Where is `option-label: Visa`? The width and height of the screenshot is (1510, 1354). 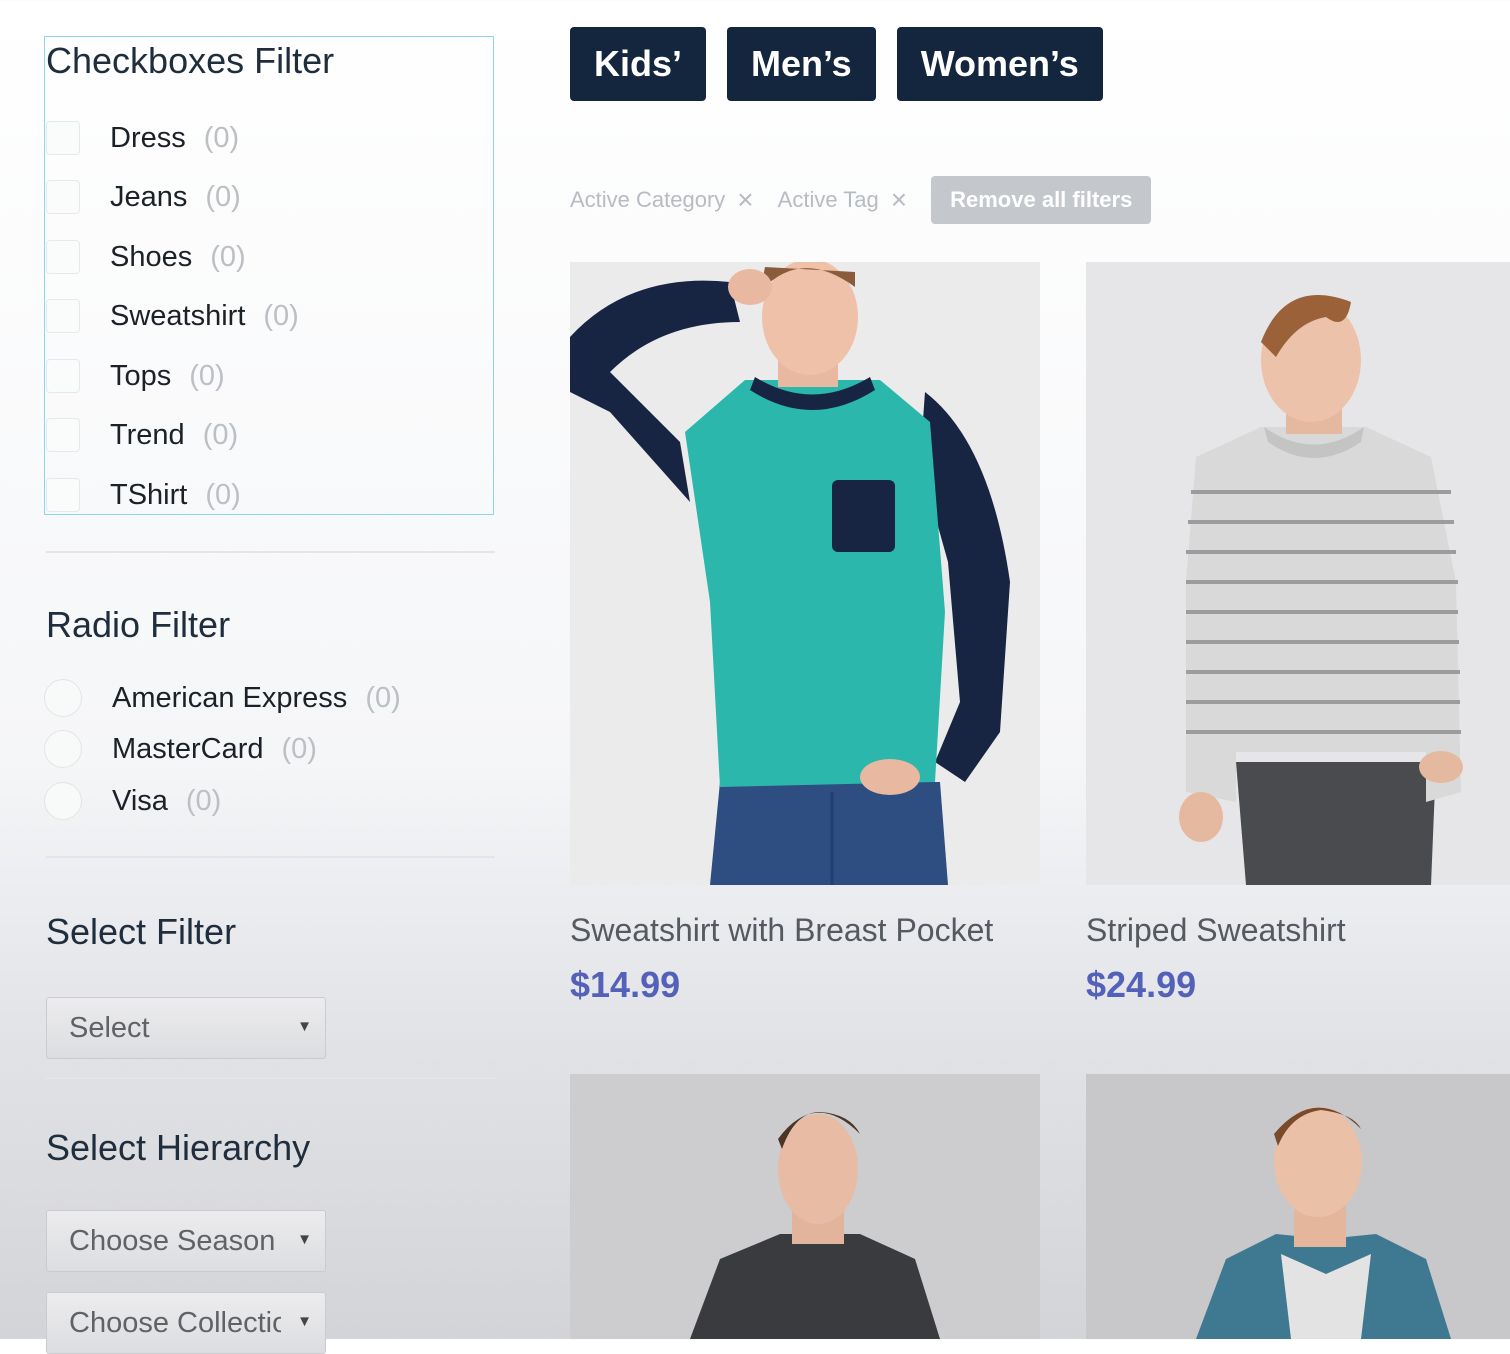 option-label: Visa is located at coordinates (140, 800).